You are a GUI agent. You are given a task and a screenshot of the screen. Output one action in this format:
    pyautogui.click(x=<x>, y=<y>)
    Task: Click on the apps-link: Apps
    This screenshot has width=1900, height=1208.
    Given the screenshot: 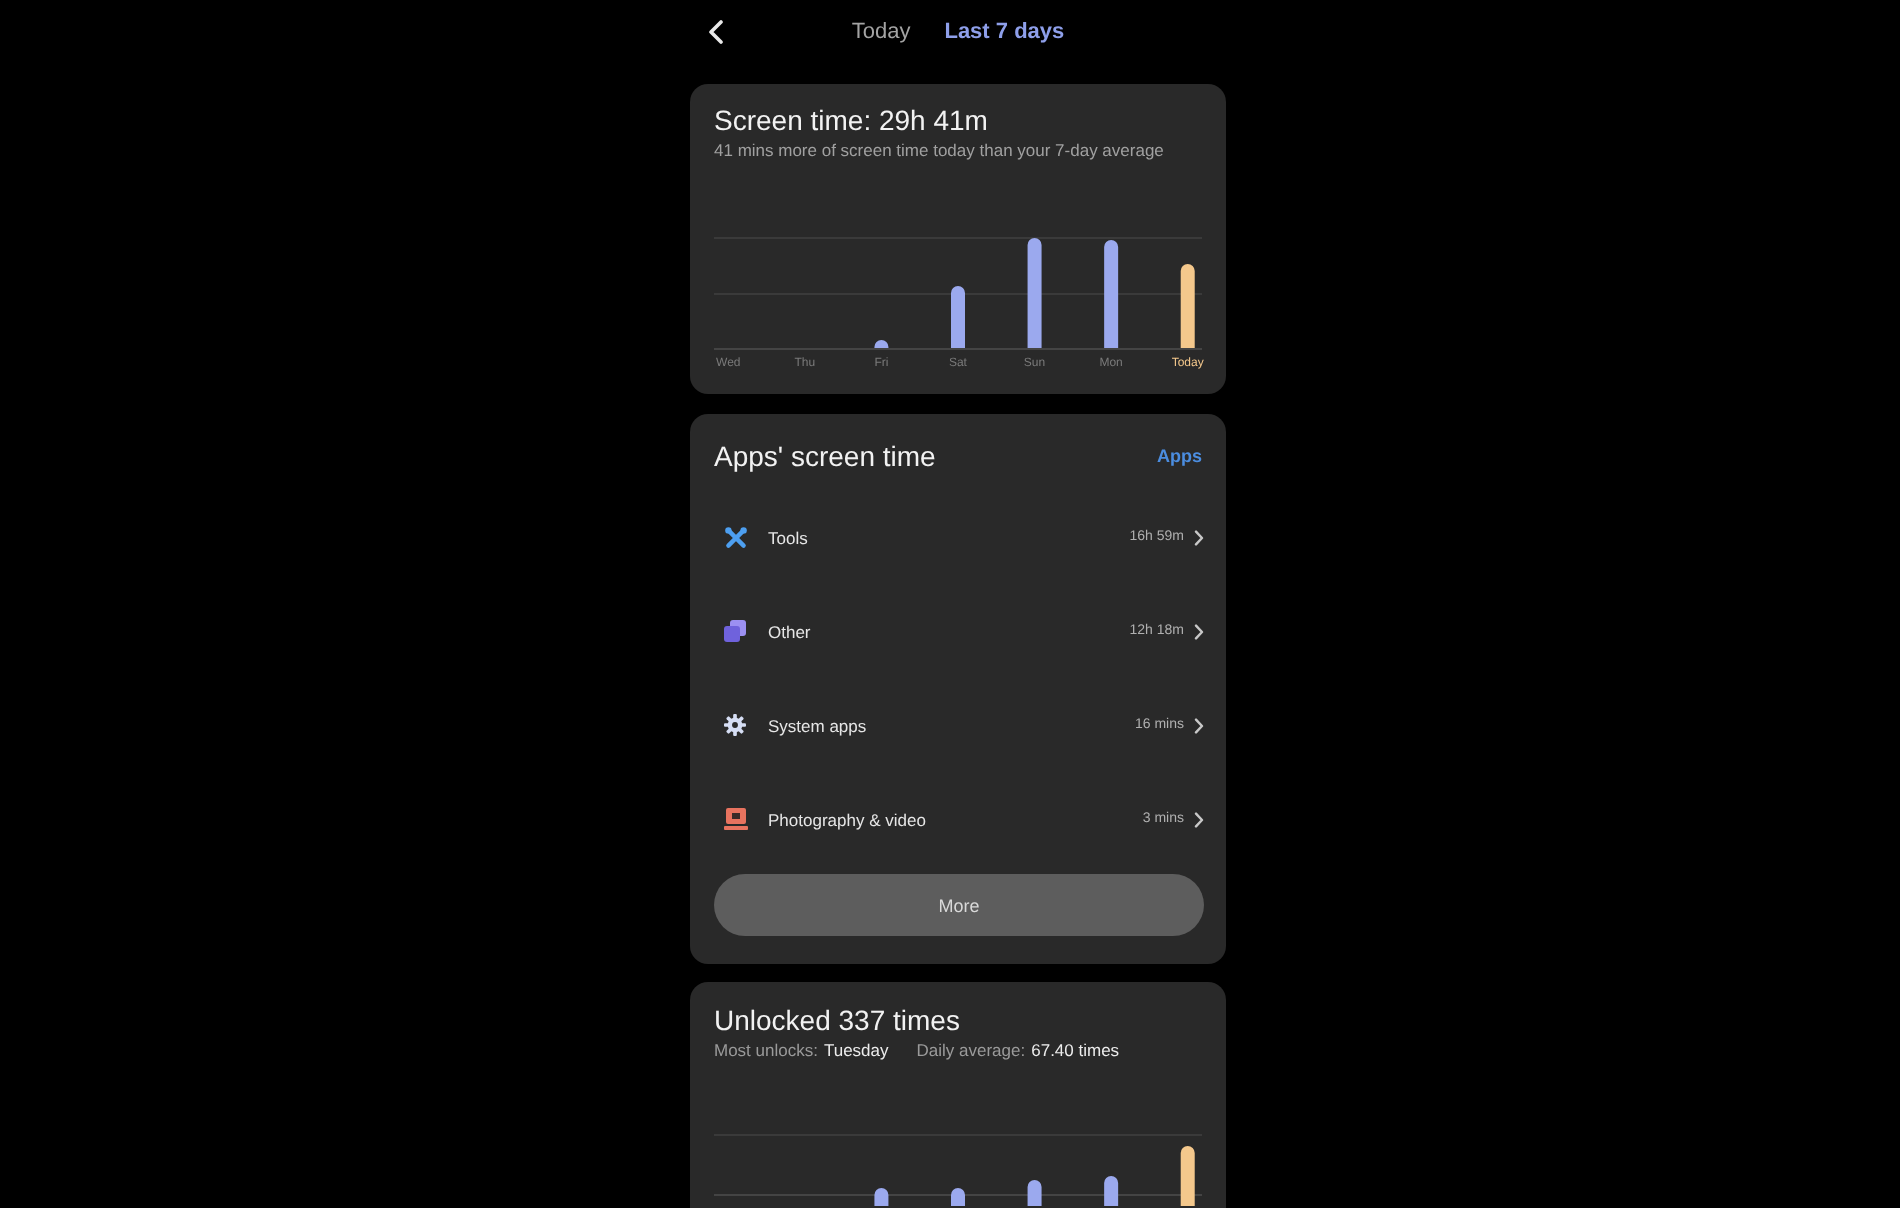 What is the action you would take?
    pyautogui.click(x=1179, y=456)
    